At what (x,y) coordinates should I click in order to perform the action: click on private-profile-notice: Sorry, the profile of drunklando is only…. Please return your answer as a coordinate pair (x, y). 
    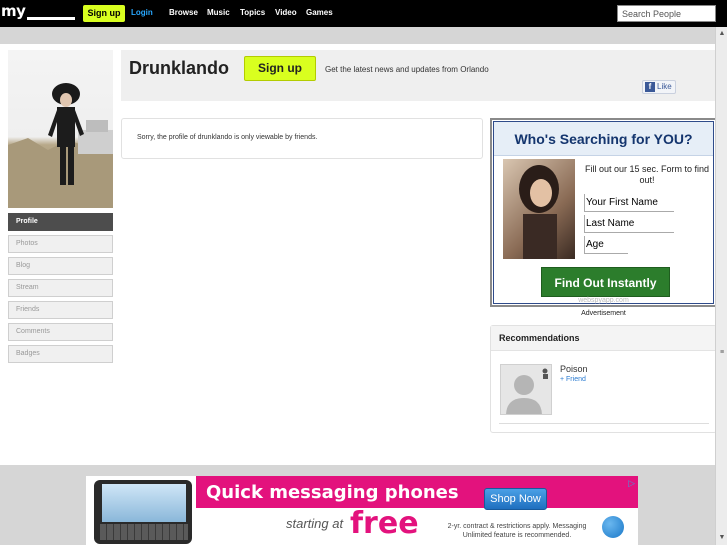
    Looking at the image, I should click on (302, 138).